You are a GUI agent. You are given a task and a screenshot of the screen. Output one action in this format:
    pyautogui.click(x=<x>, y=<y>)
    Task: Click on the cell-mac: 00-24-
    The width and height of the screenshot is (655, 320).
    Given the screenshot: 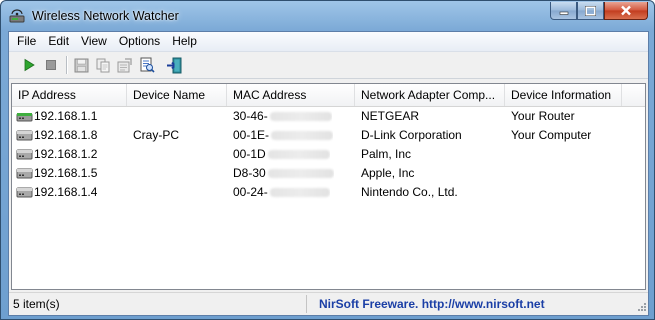 What is the action you would take?
    pyautogui.click(x=281, y=192)
    